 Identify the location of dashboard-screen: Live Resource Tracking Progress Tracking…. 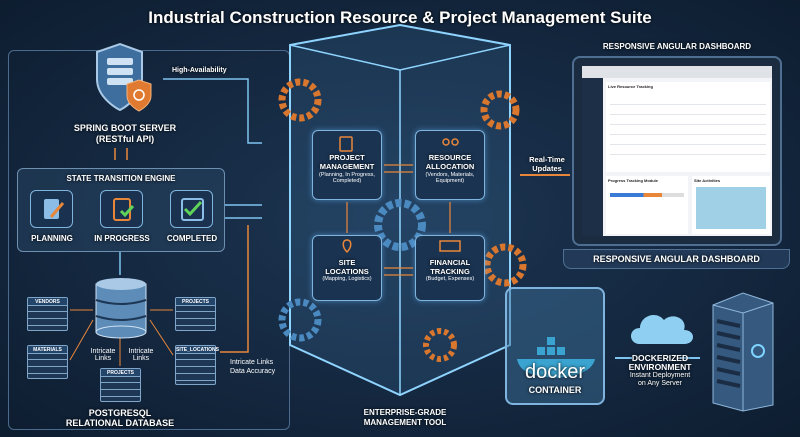
(677, 151).